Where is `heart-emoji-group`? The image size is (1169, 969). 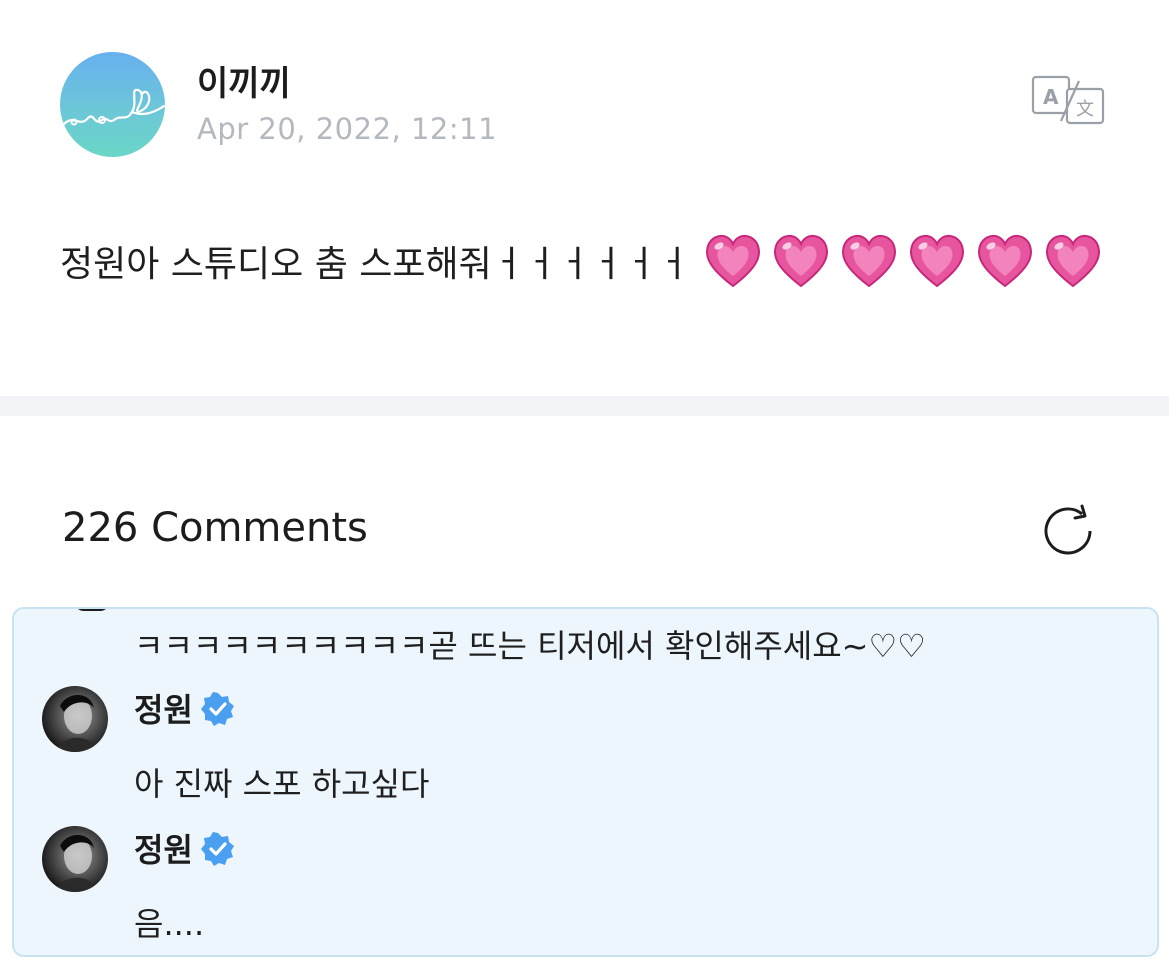
heart-emoji-group is located at coordinates (906, 261).